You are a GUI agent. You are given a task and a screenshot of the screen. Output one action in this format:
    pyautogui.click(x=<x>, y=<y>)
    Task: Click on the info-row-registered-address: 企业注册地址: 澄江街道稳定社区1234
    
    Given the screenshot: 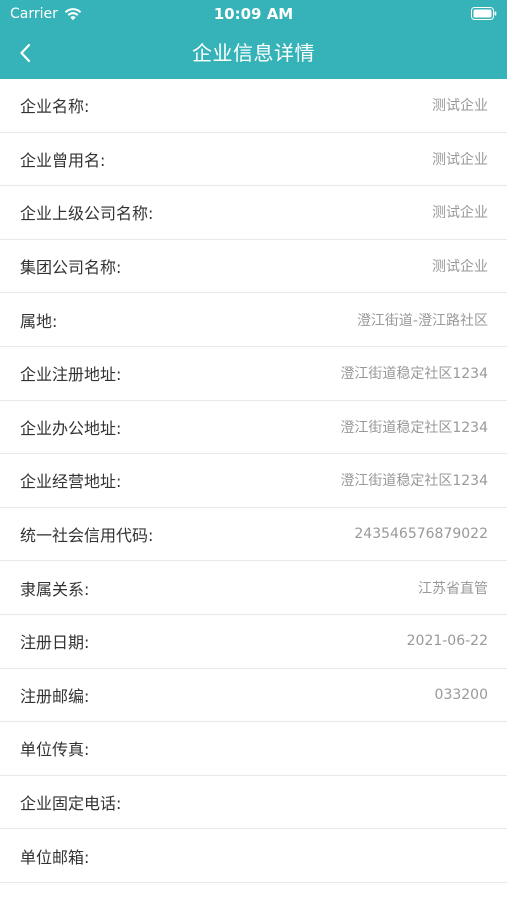 What is the action you would take?
    pyautogui.click(x=253, y=374)
    